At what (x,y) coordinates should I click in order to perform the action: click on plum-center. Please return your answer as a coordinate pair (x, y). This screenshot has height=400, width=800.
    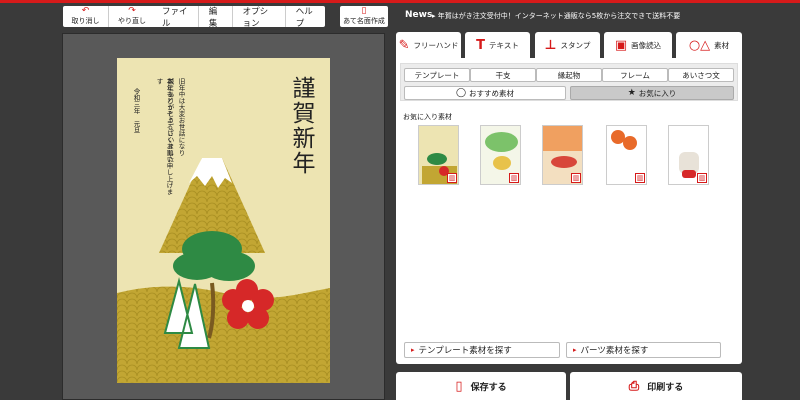
    Looking at the image, I should click on (248, 306).